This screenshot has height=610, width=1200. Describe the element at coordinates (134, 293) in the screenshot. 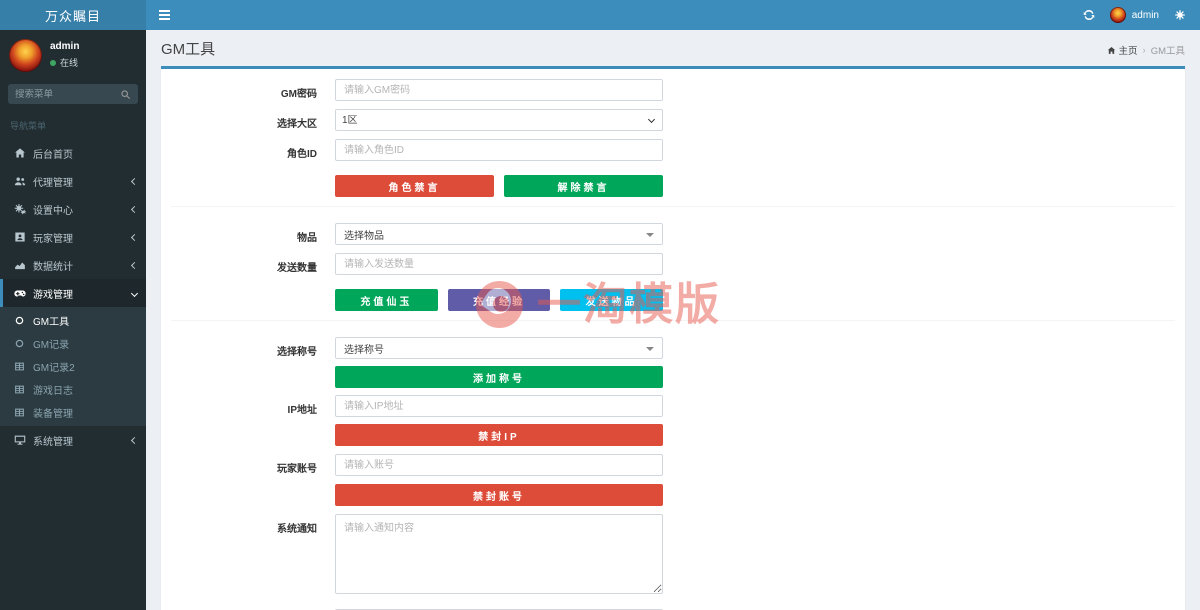

I see `chevron-down-icon` at that location.